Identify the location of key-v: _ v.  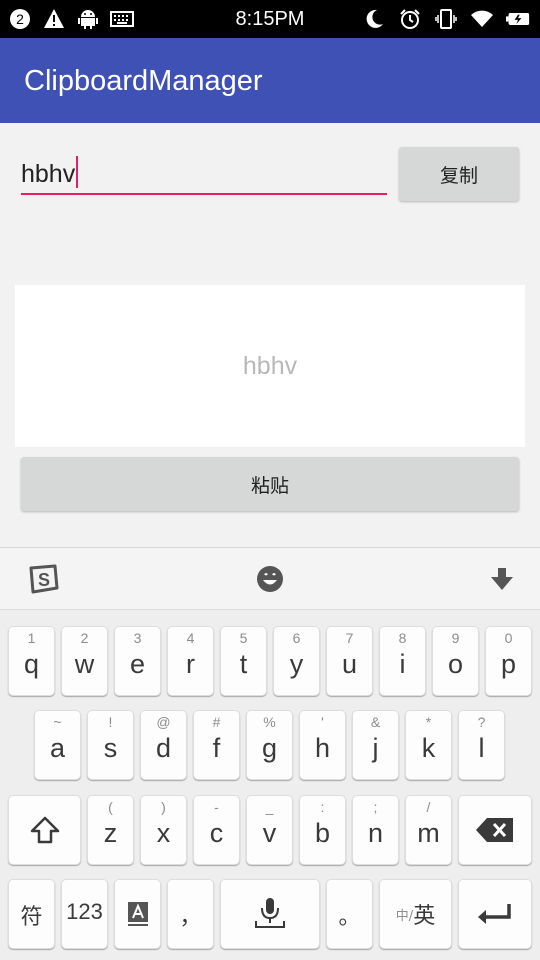
(269, 830).